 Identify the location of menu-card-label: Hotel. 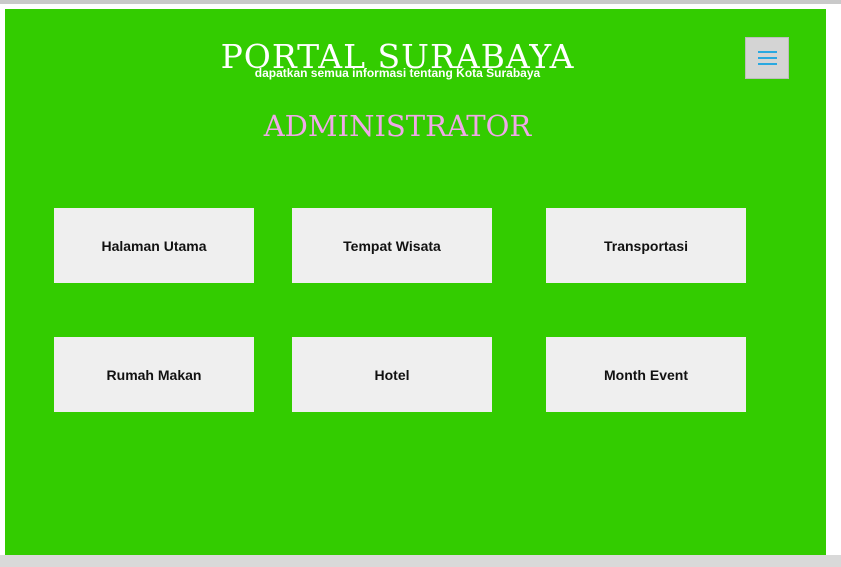
(392, 374).